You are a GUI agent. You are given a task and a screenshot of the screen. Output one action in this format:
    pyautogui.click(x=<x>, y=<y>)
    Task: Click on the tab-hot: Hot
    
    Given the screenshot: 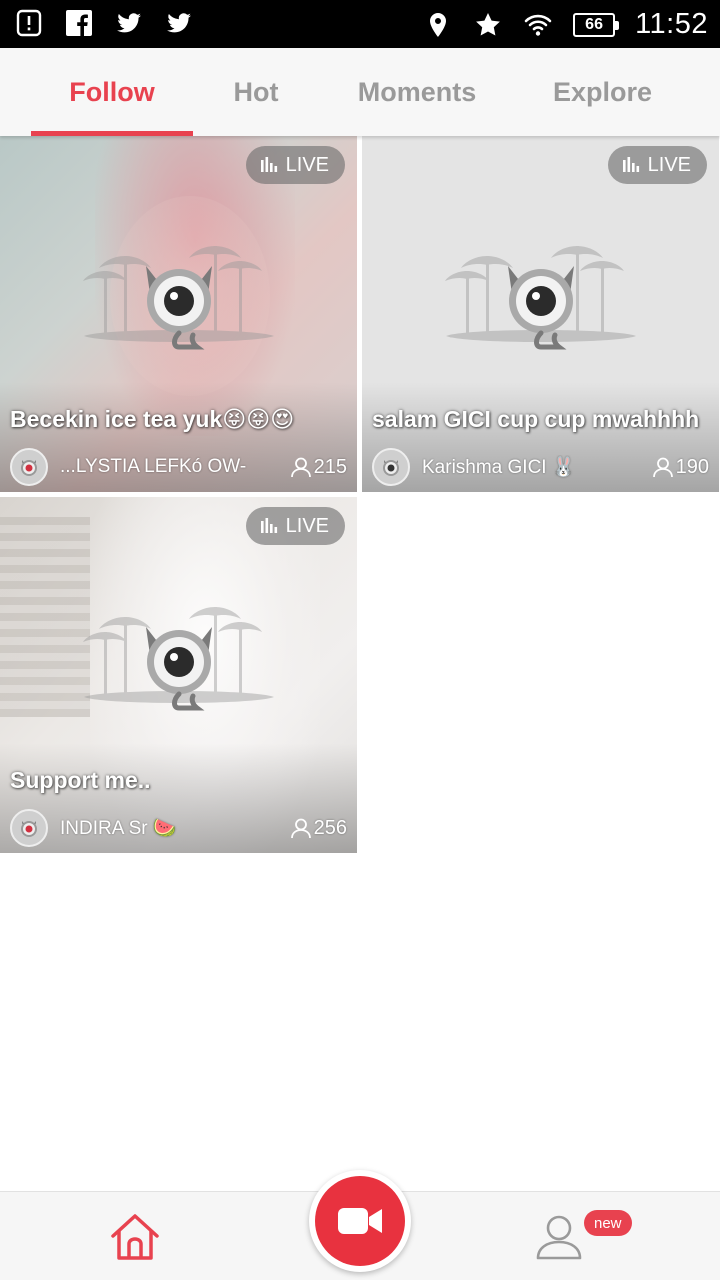 What is the action you would take?
    pyautogui.click(x=256, y=92)
    